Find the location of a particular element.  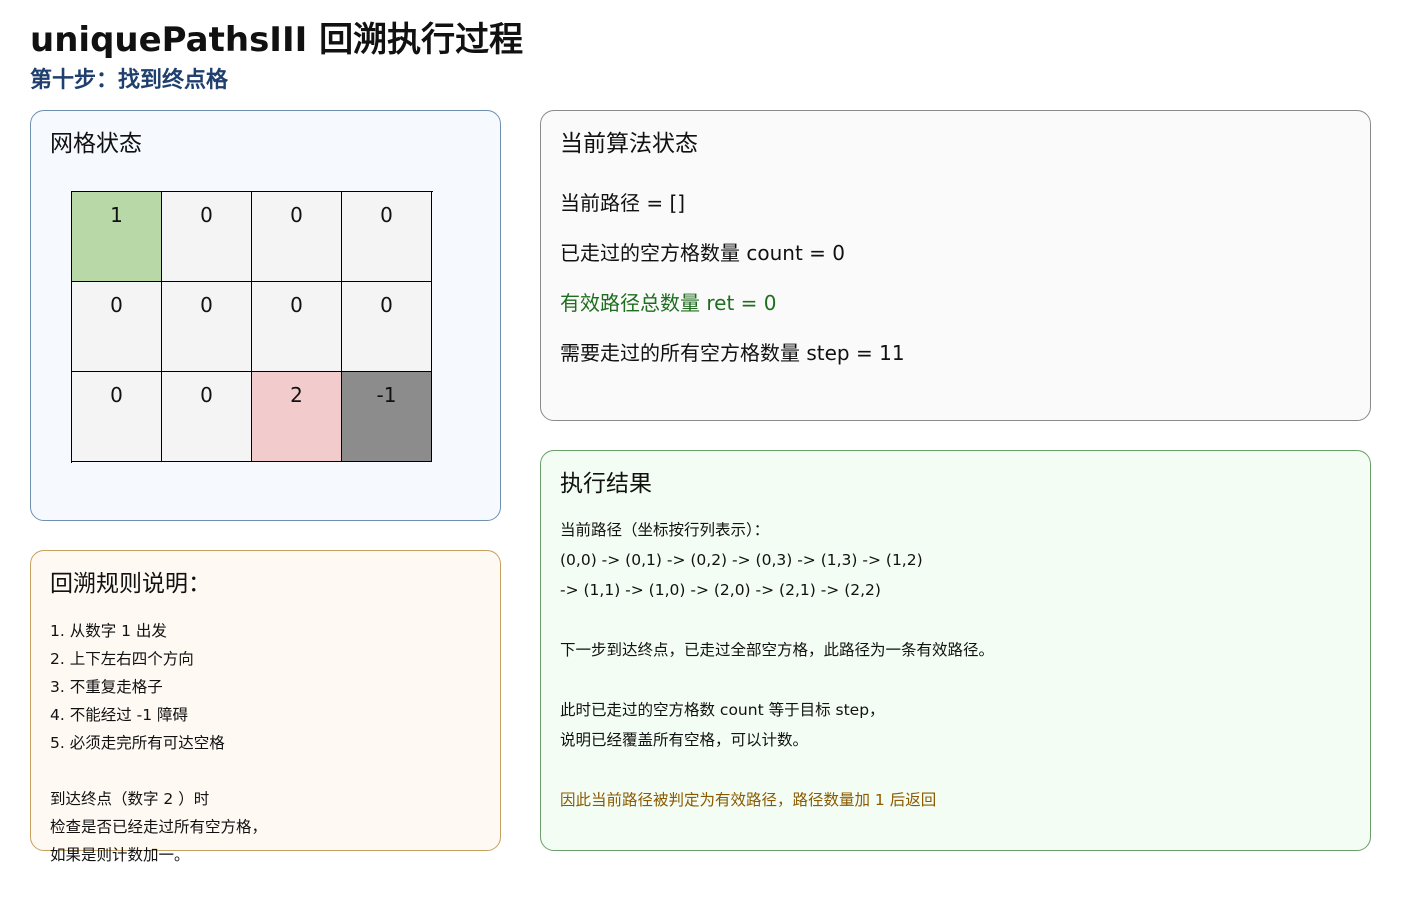

current-path-line: 当前路径 = [] is located at coordinates (623, 203).